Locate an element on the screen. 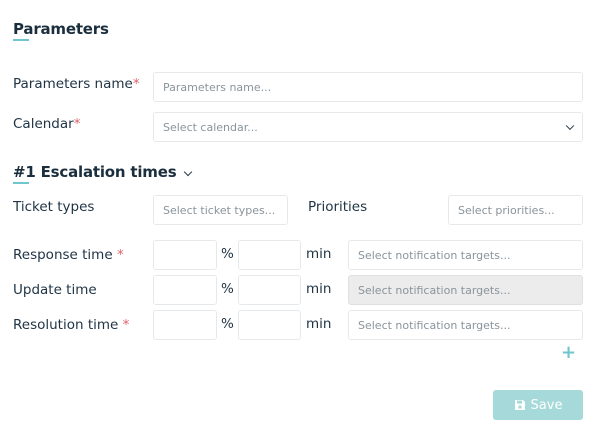  response-time-label-text: Response time is located at coordinates (63, 255).